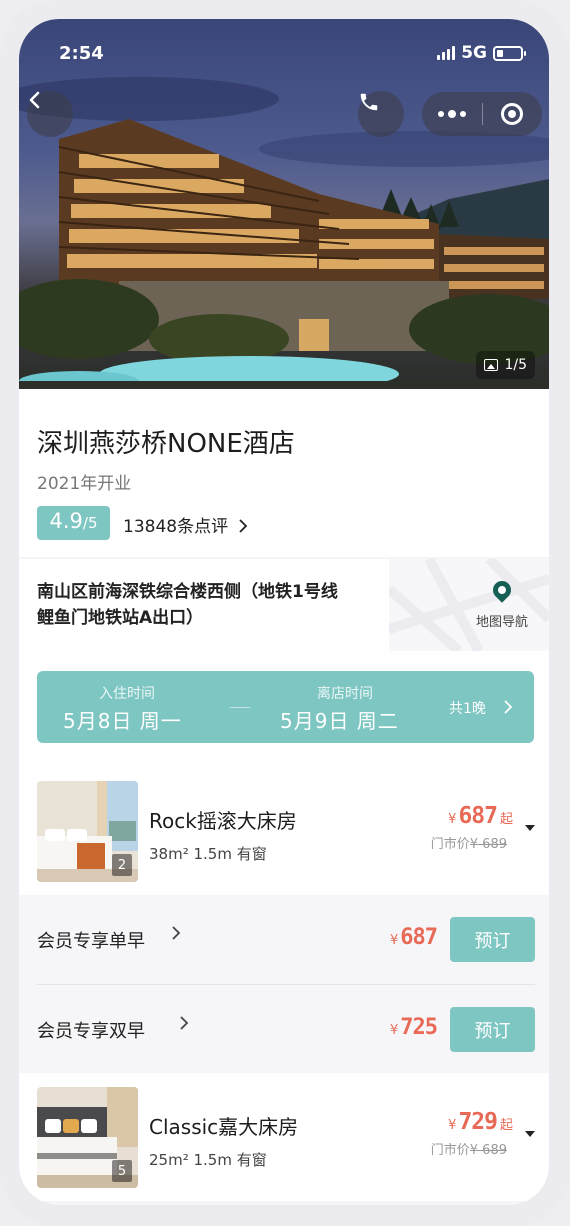  I want to click on checkout-date: 5月9日 周二, so click(339, 721).